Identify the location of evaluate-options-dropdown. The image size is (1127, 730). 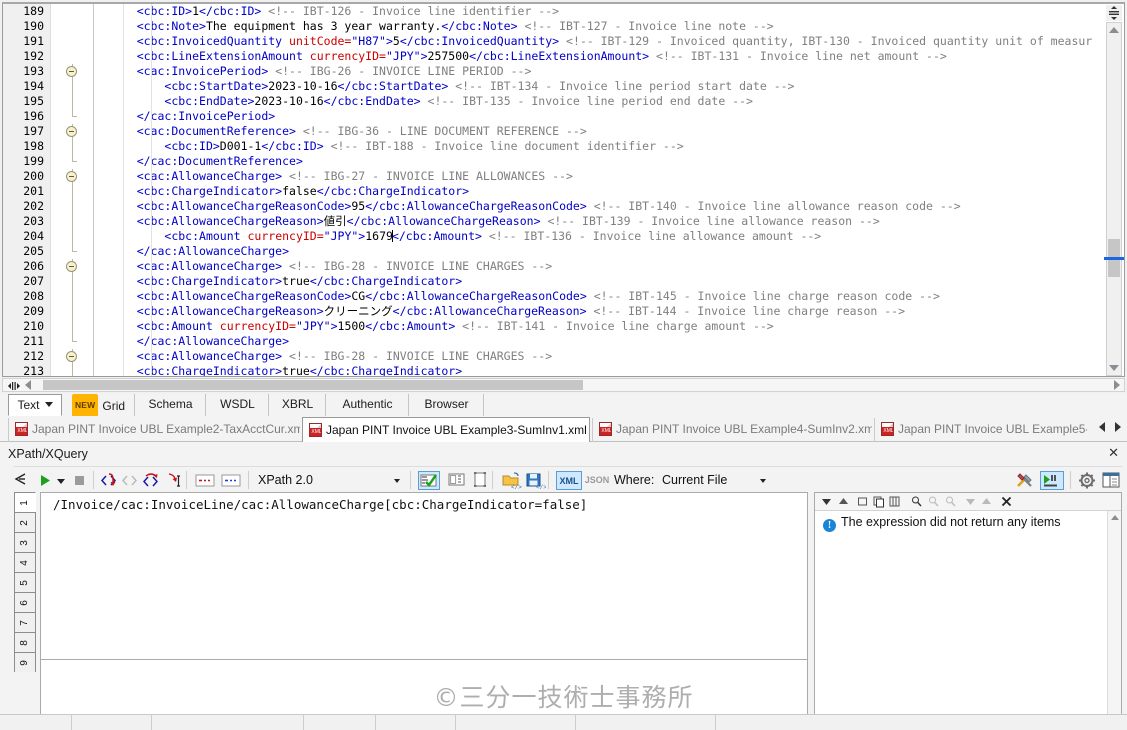
(61, 480).